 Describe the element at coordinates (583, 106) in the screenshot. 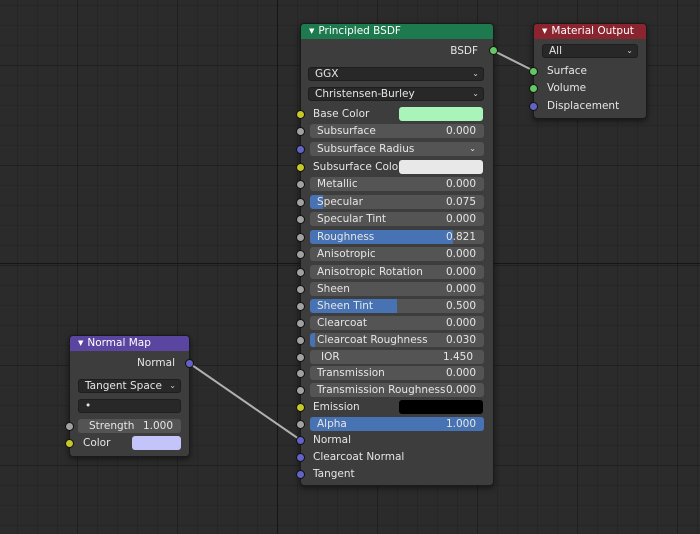

I see `displacement-label: Displacement` at that location.